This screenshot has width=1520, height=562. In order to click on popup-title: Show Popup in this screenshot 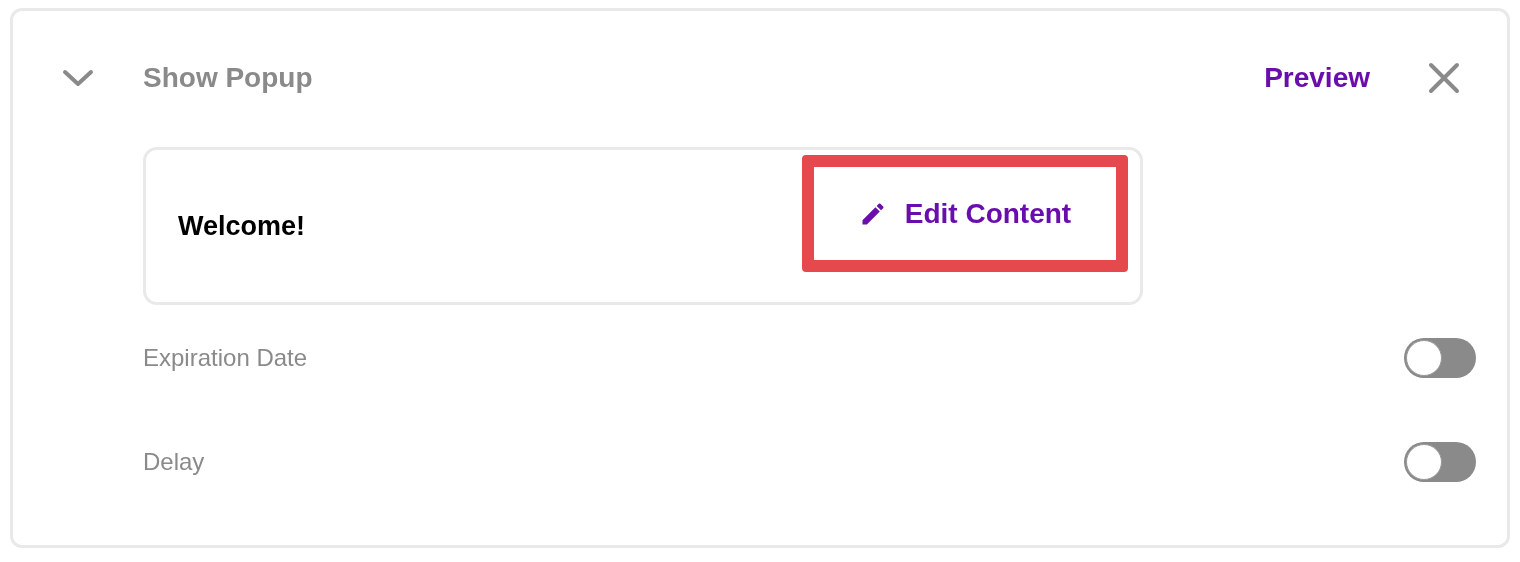, I will do `click(228, 78)`.